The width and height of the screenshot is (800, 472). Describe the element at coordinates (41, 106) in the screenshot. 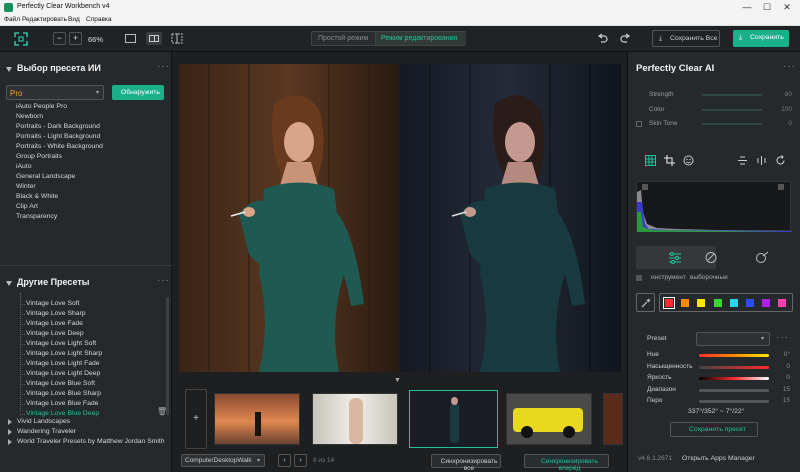

I see `ai-preset-item: iAuto People Pro` at that location.